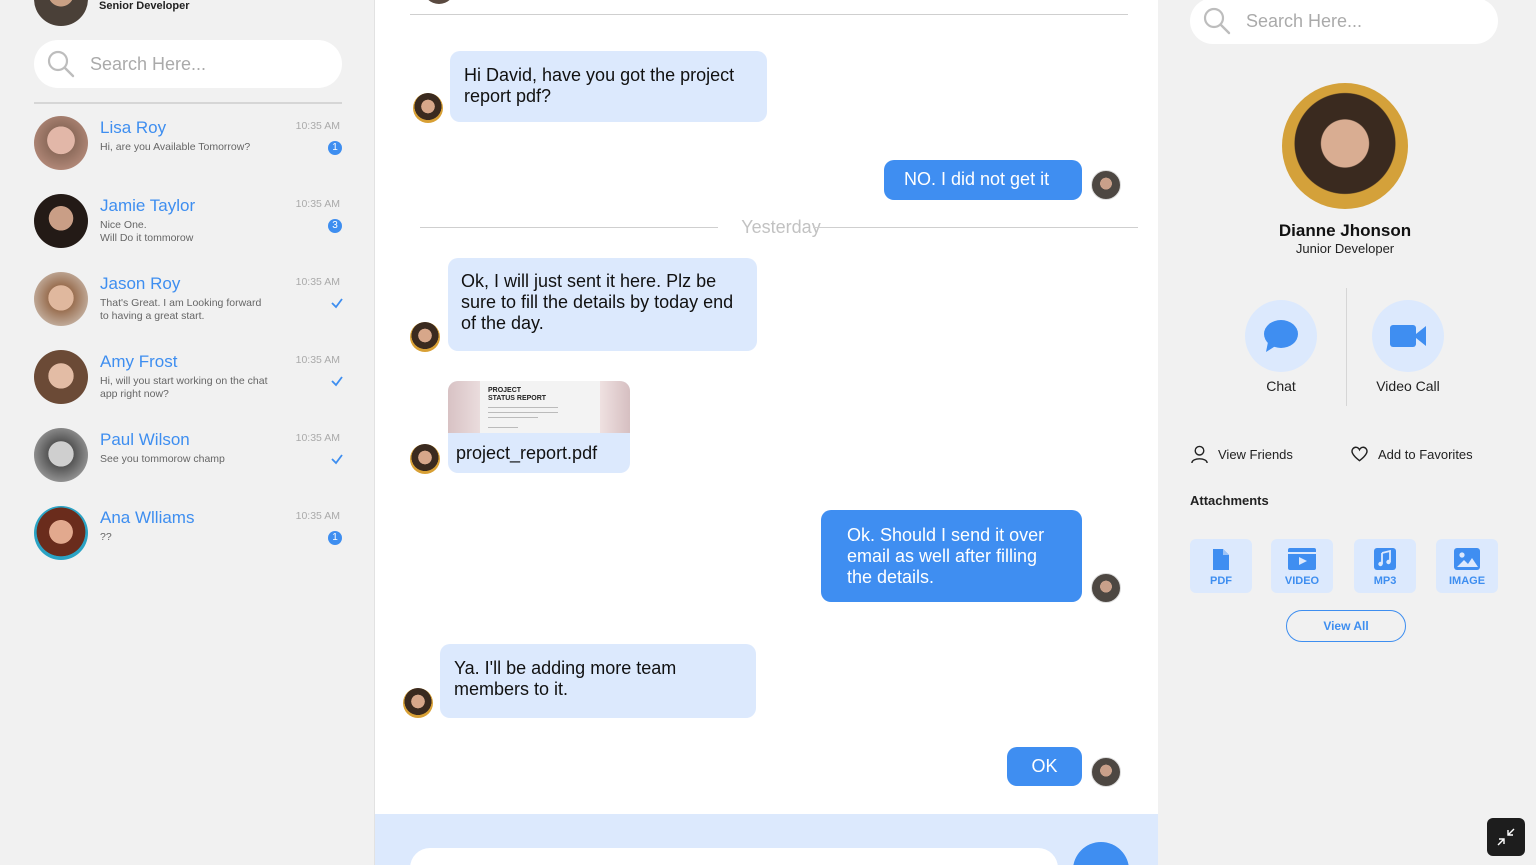  Describe the element at coordinates (175, 147) in the screenshot. I see `contact-last-message: Hi, are you Available Tomorrow?` at that location.